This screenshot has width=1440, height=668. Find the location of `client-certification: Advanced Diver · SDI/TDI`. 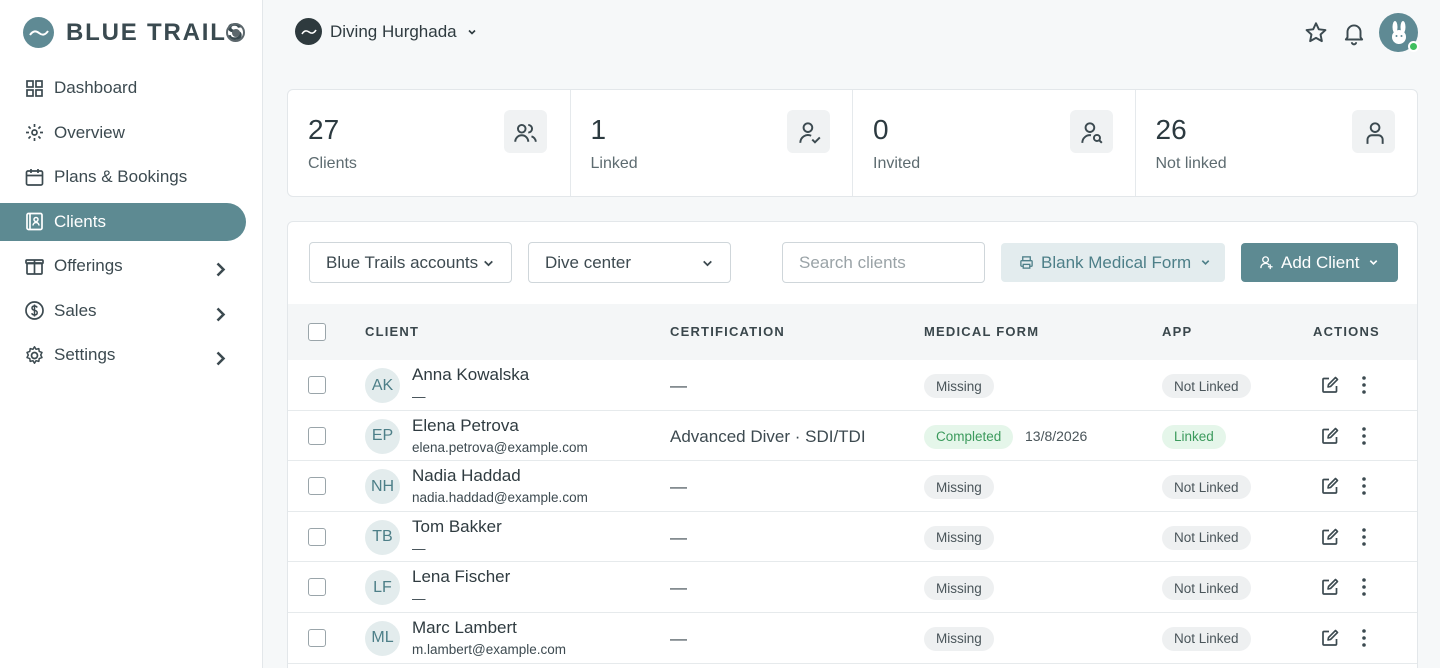

client-certification: Advanced Diver · SDI/TDI is located at coordinates (768, 436).